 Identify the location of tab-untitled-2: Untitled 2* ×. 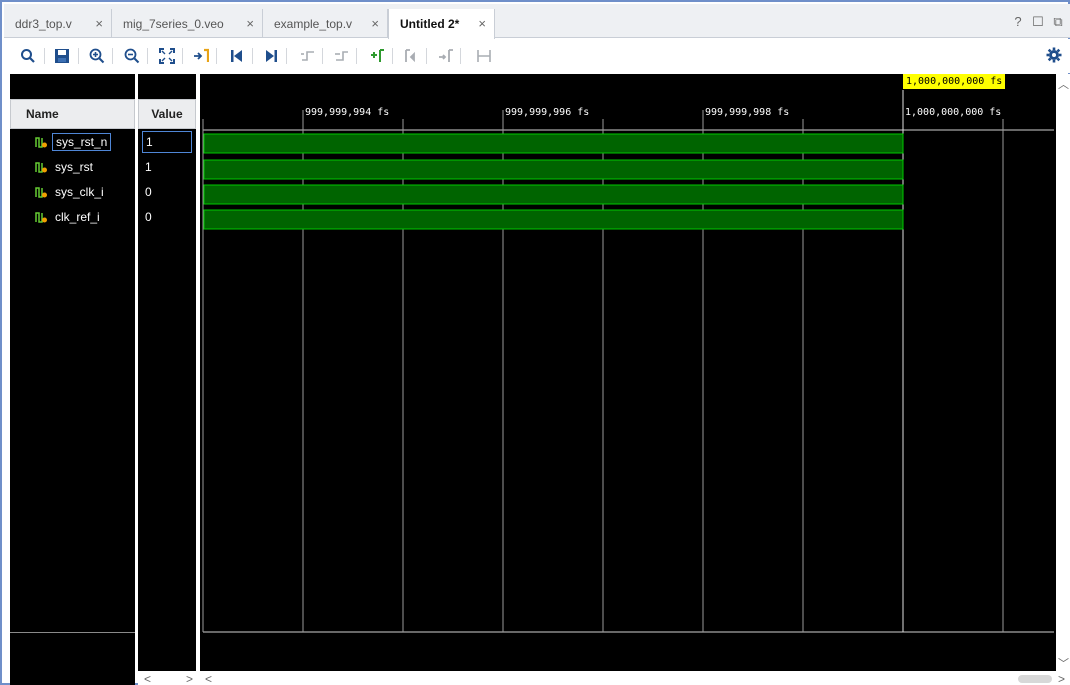
(441, 24).